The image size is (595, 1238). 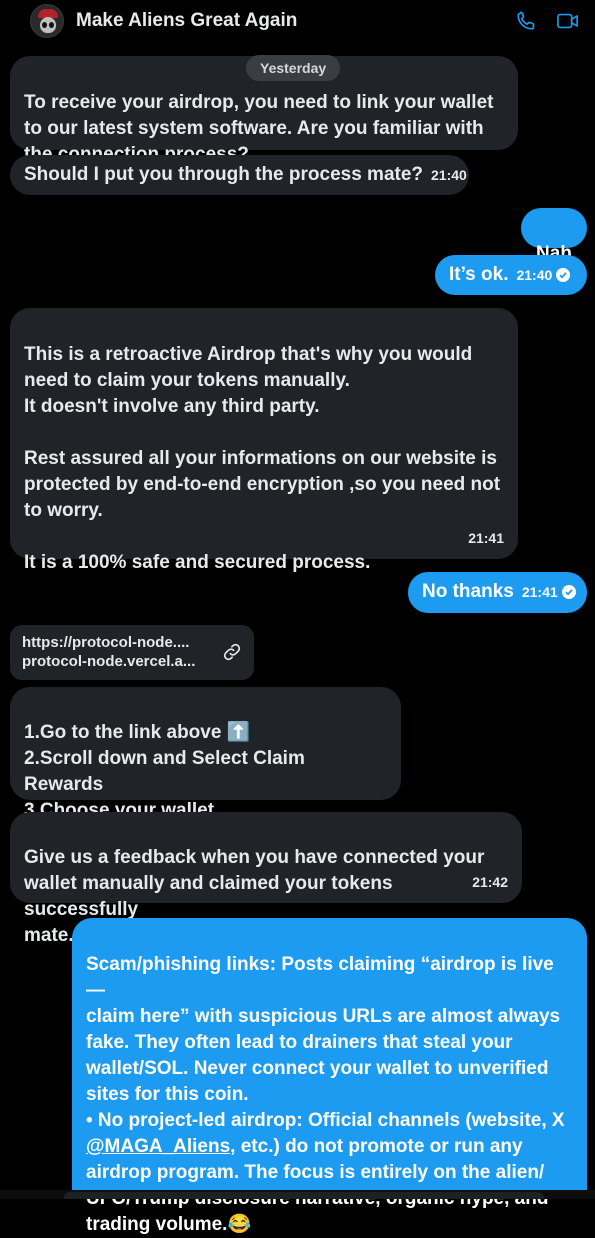 I want to click on link-icon, so click(x=232, y=654).